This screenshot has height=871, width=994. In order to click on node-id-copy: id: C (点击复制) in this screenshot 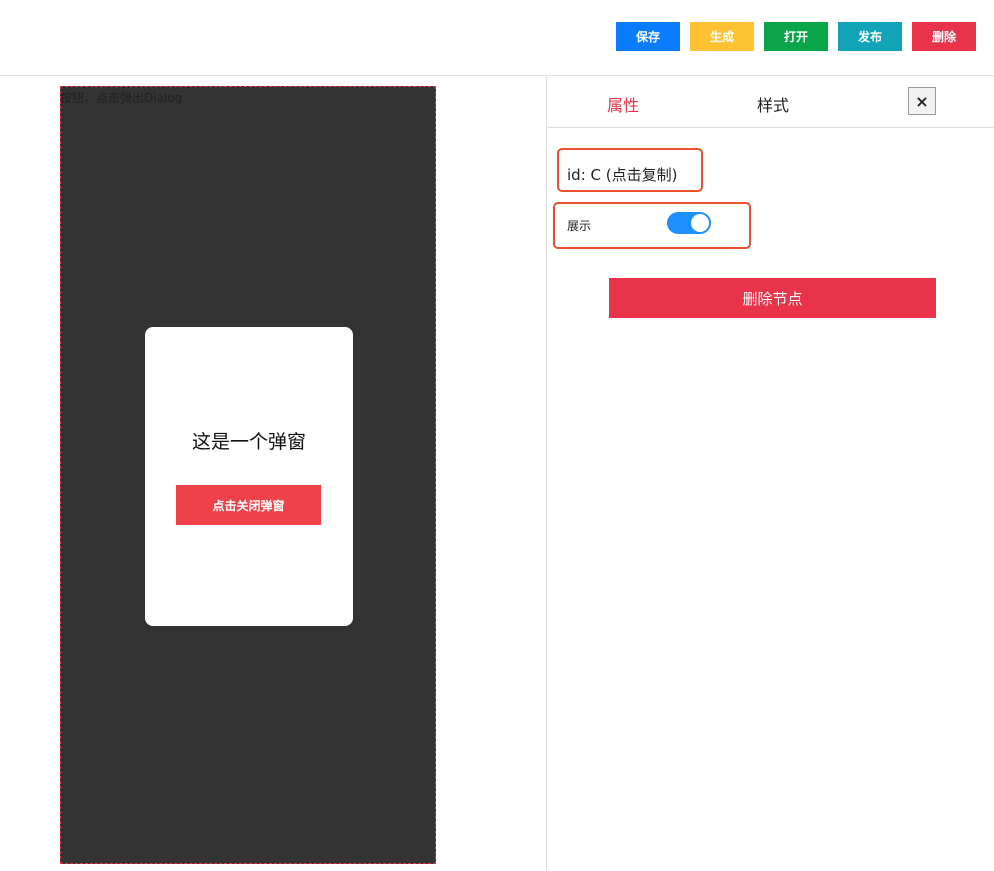, I will do `click(622, 174)`.